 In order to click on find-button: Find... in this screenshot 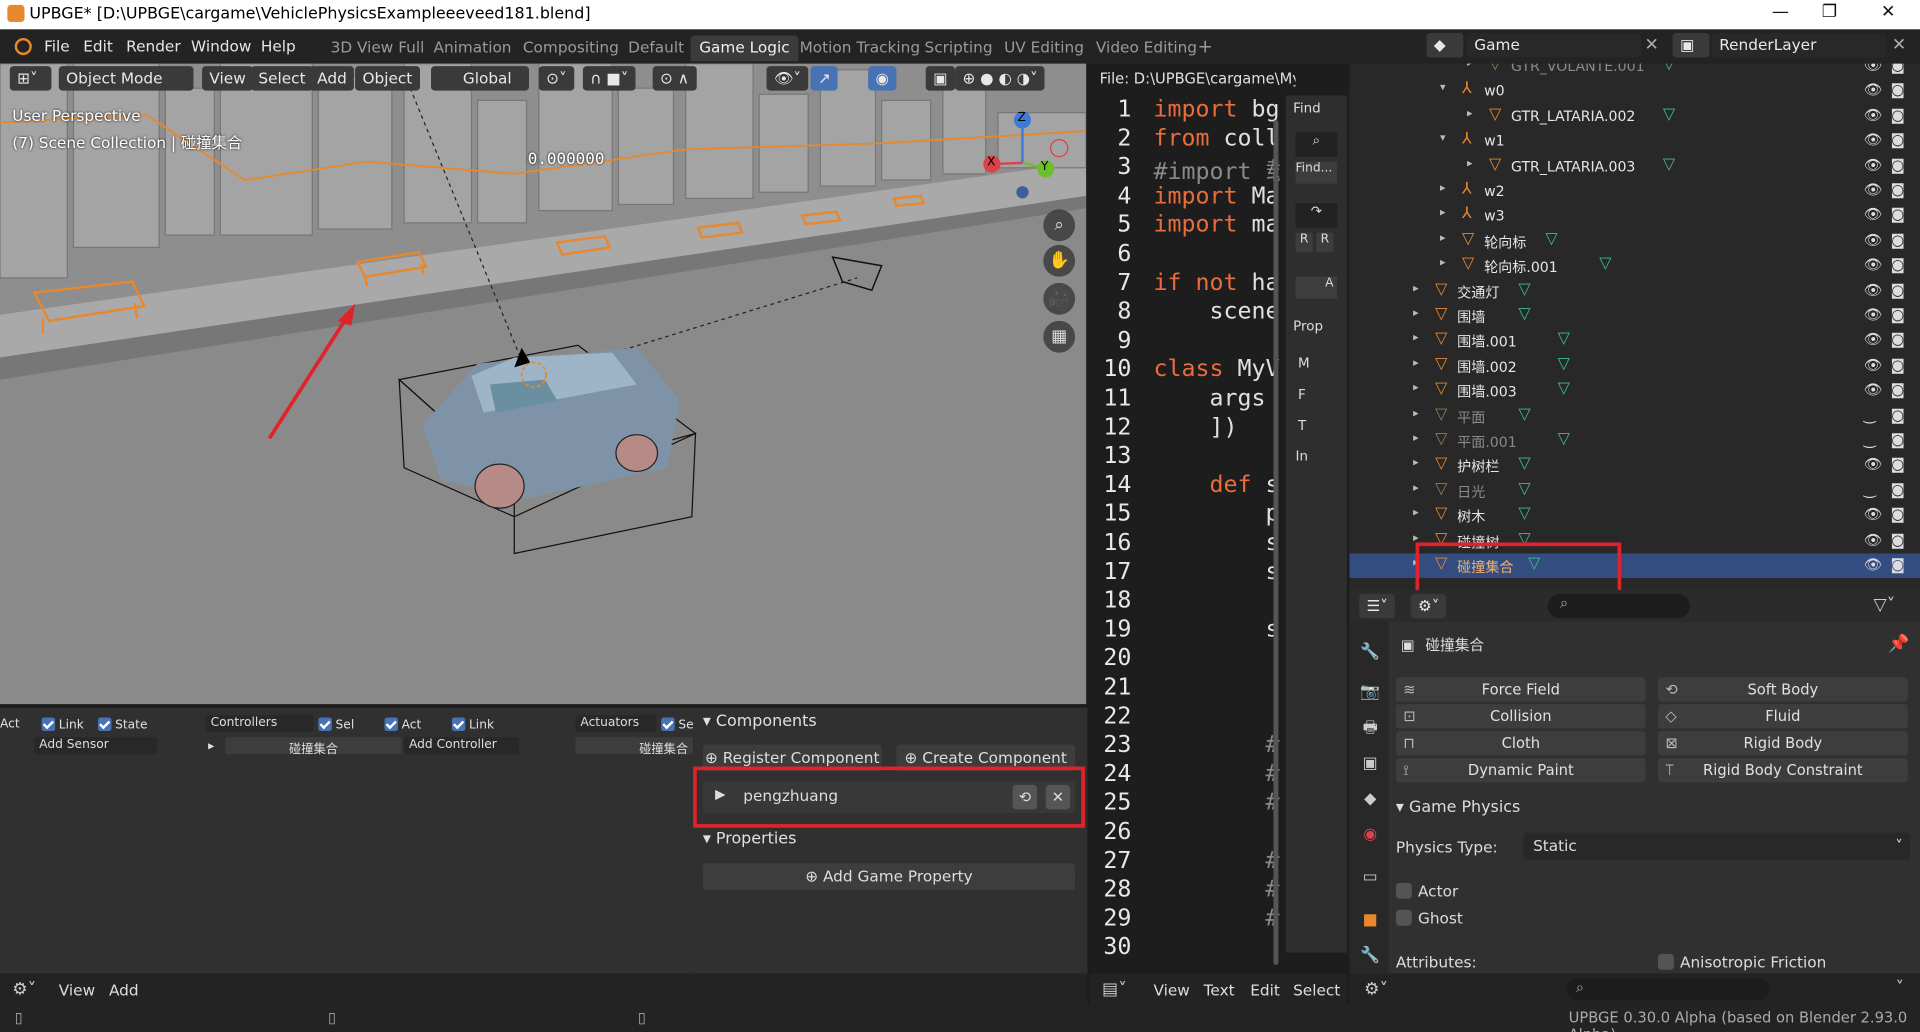, I will do `click(1316, 172)`.